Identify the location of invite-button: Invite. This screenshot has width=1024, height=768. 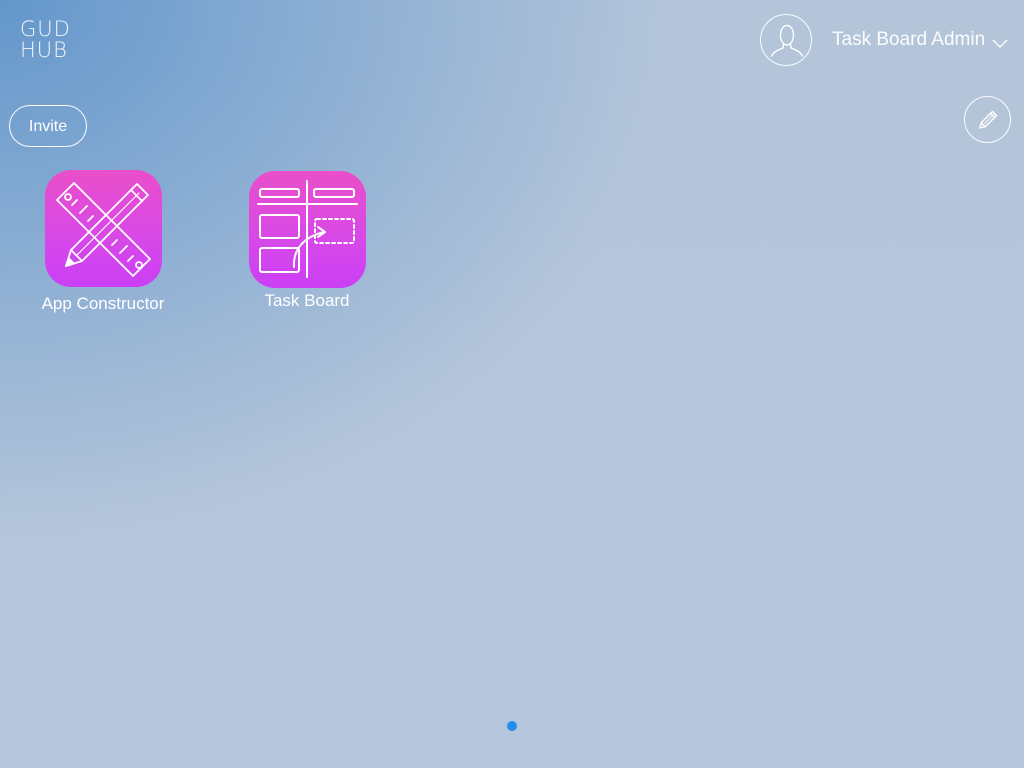
(48, 126).